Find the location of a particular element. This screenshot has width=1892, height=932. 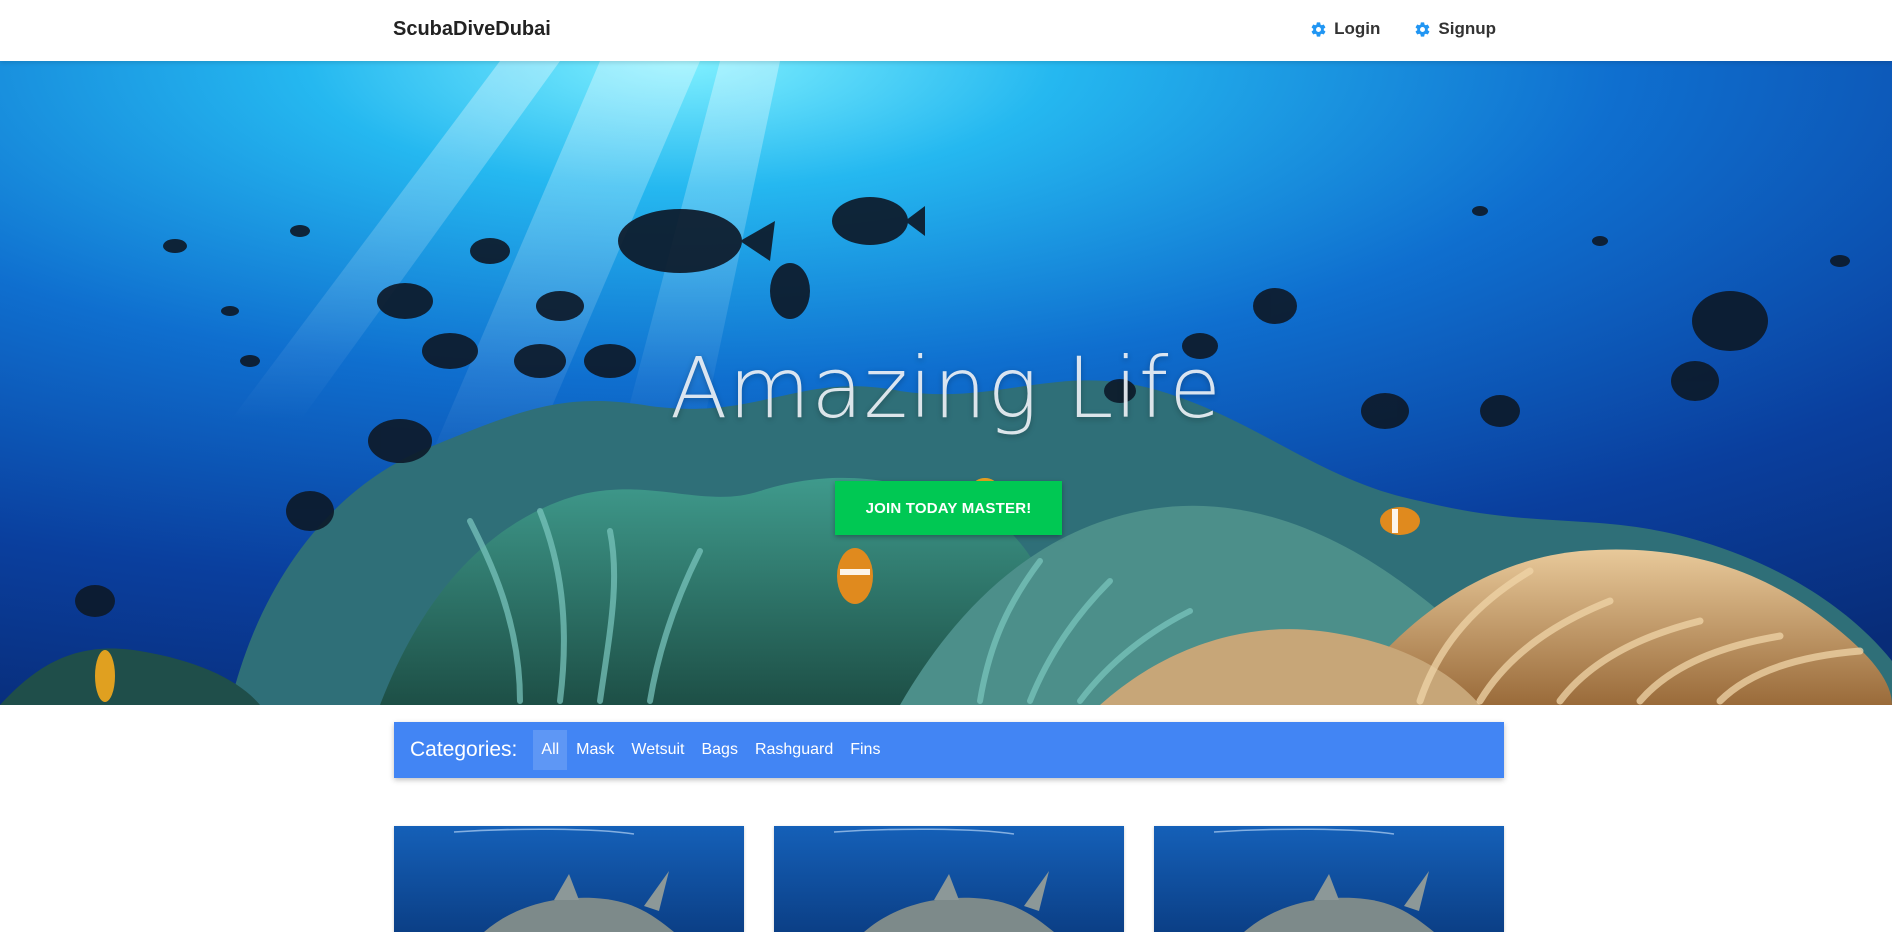

category-fins: Fins is located at coordinates (865, 750).